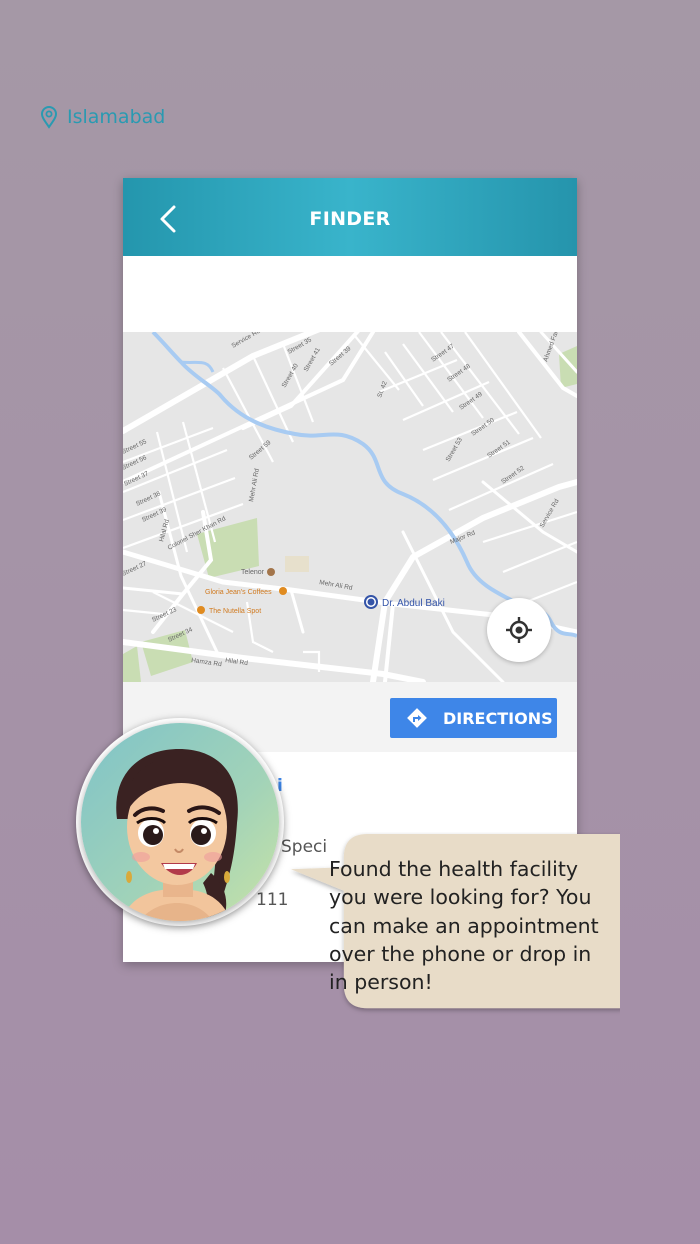 The height and width of the screenshot is (1244, 700). I want to click on place-label-gloria-jeans: Gloria Jean's Coffees, so click(238, 592).